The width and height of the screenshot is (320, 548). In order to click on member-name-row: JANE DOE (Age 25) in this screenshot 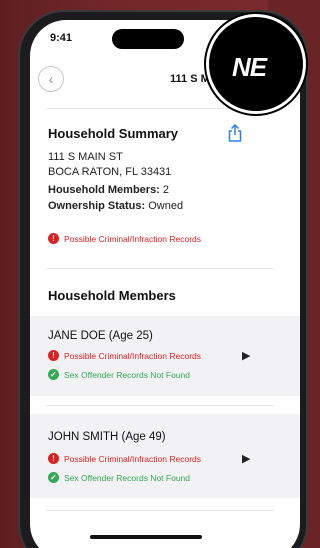, I will do `click(100, 336)`.